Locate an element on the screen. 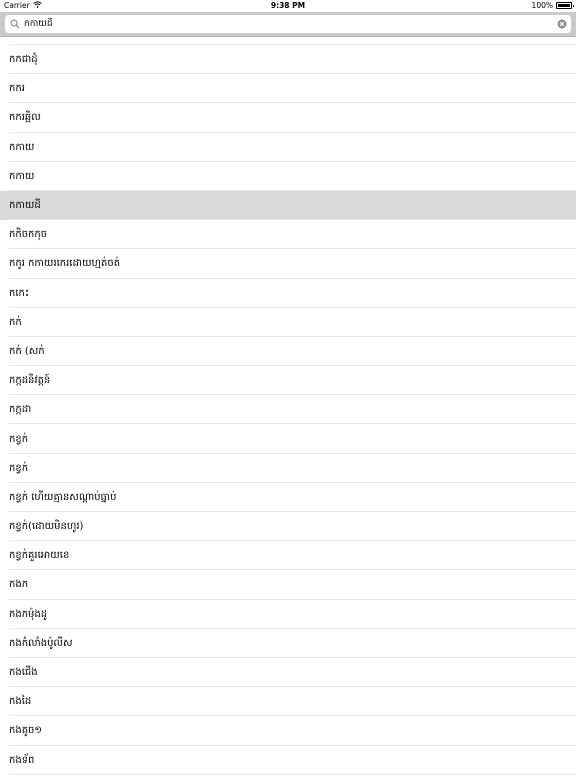  list-item: កកូរ កកាយរកេរដោយហ្មត់ចត់ is located at coordinates (288, 264).